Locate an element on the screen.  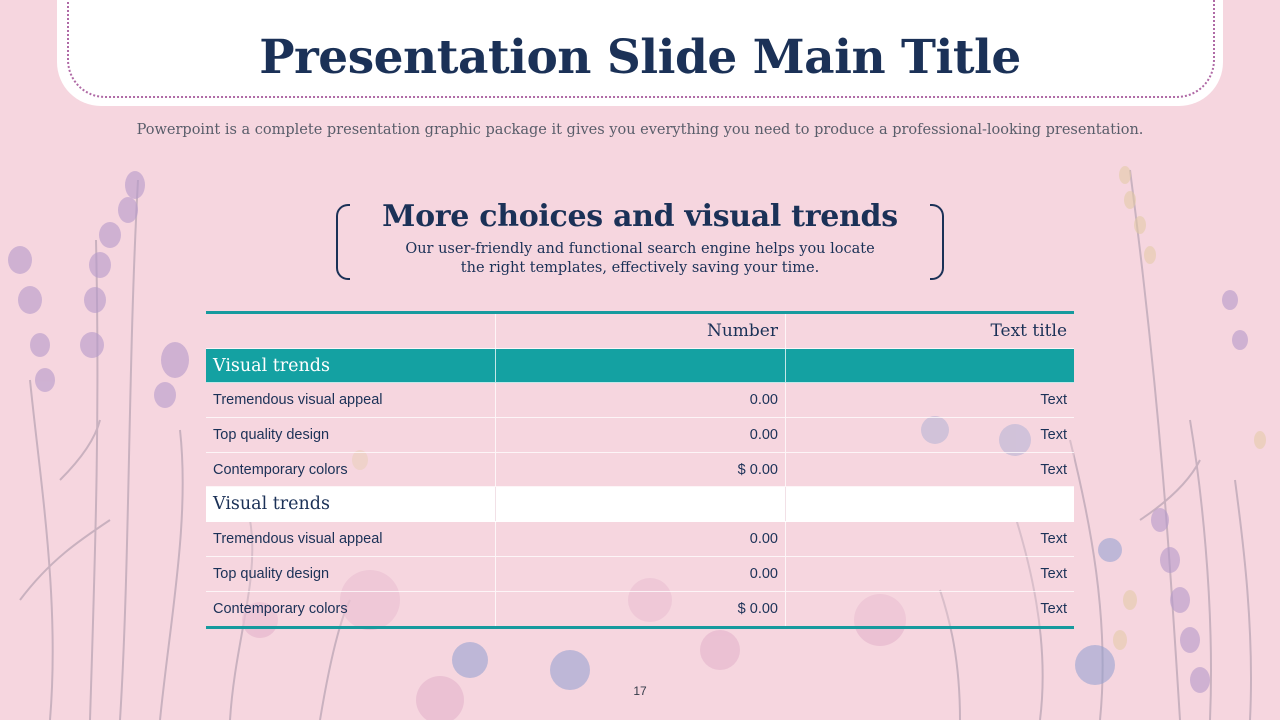
table-header-cell: Text title is located at coordinates (929, 331).